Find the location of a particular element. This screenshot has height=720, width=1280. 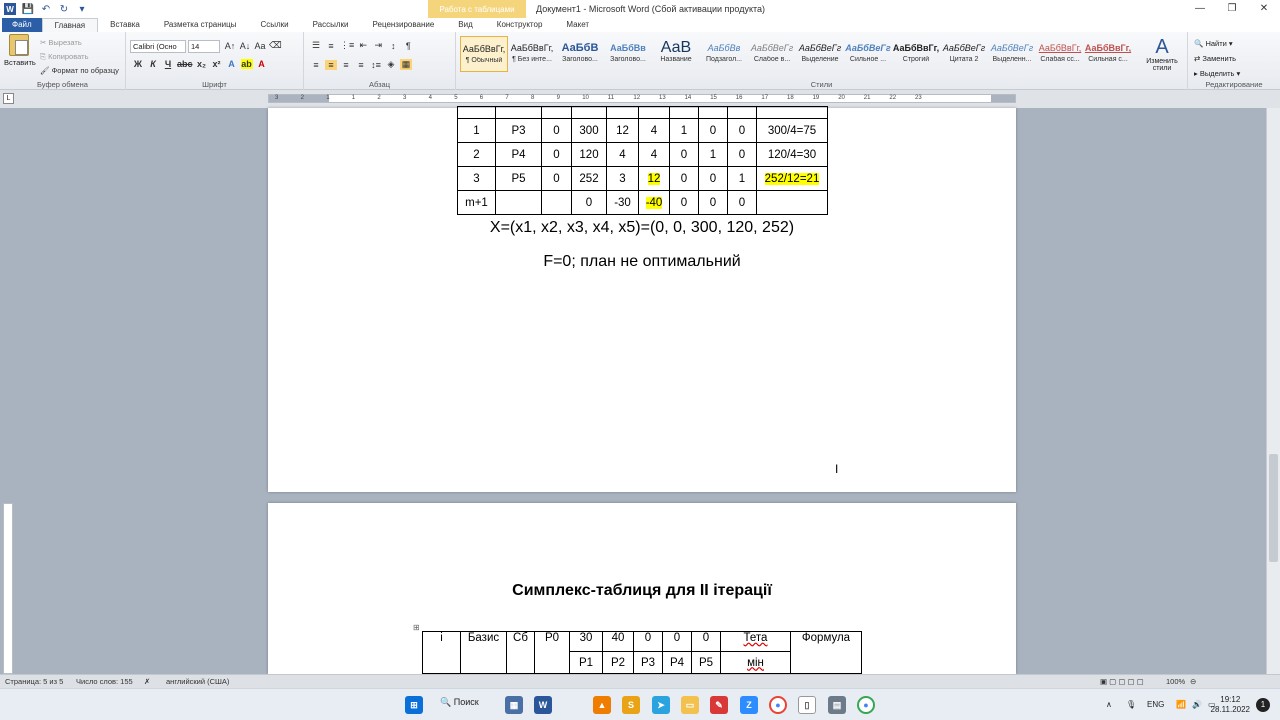

align-left-icon: ≡ is located at coordinates (316, 65).